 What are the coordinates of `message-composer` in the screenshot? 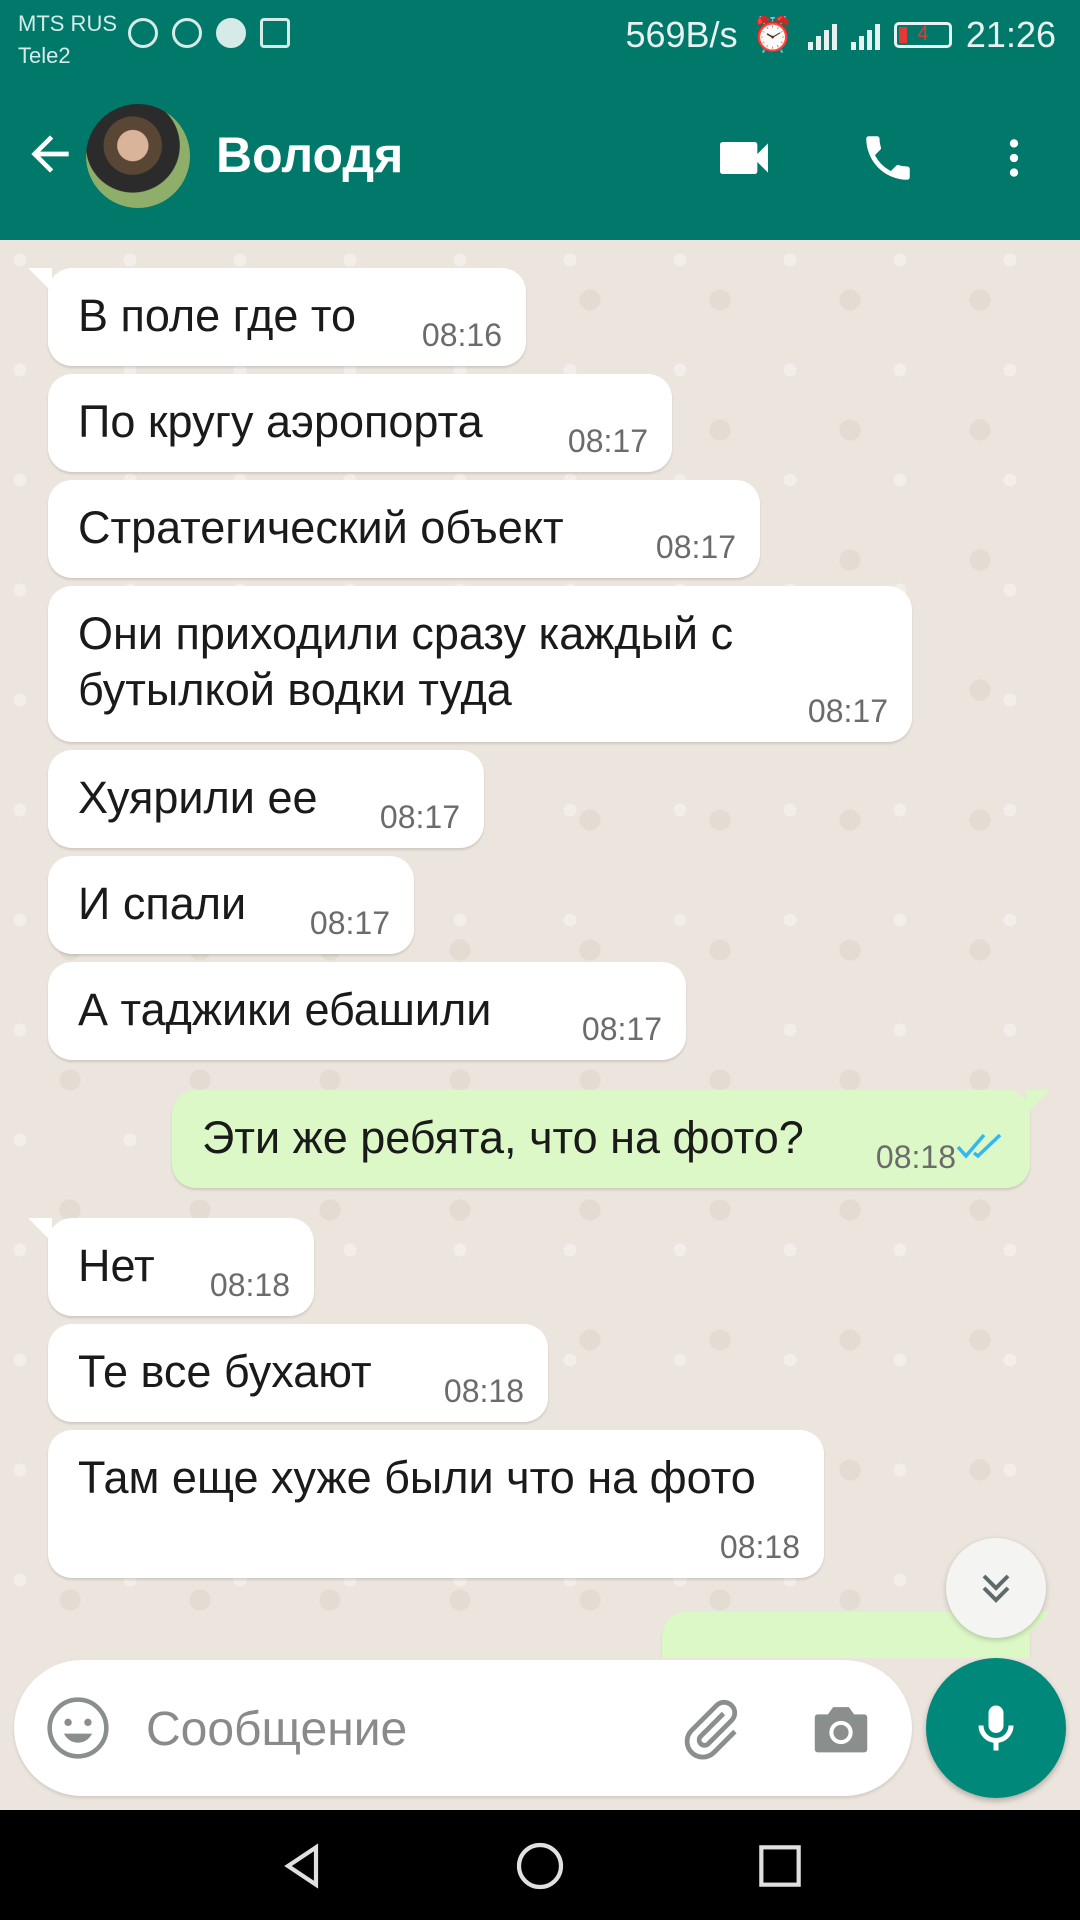 It's located at (463, 1728).